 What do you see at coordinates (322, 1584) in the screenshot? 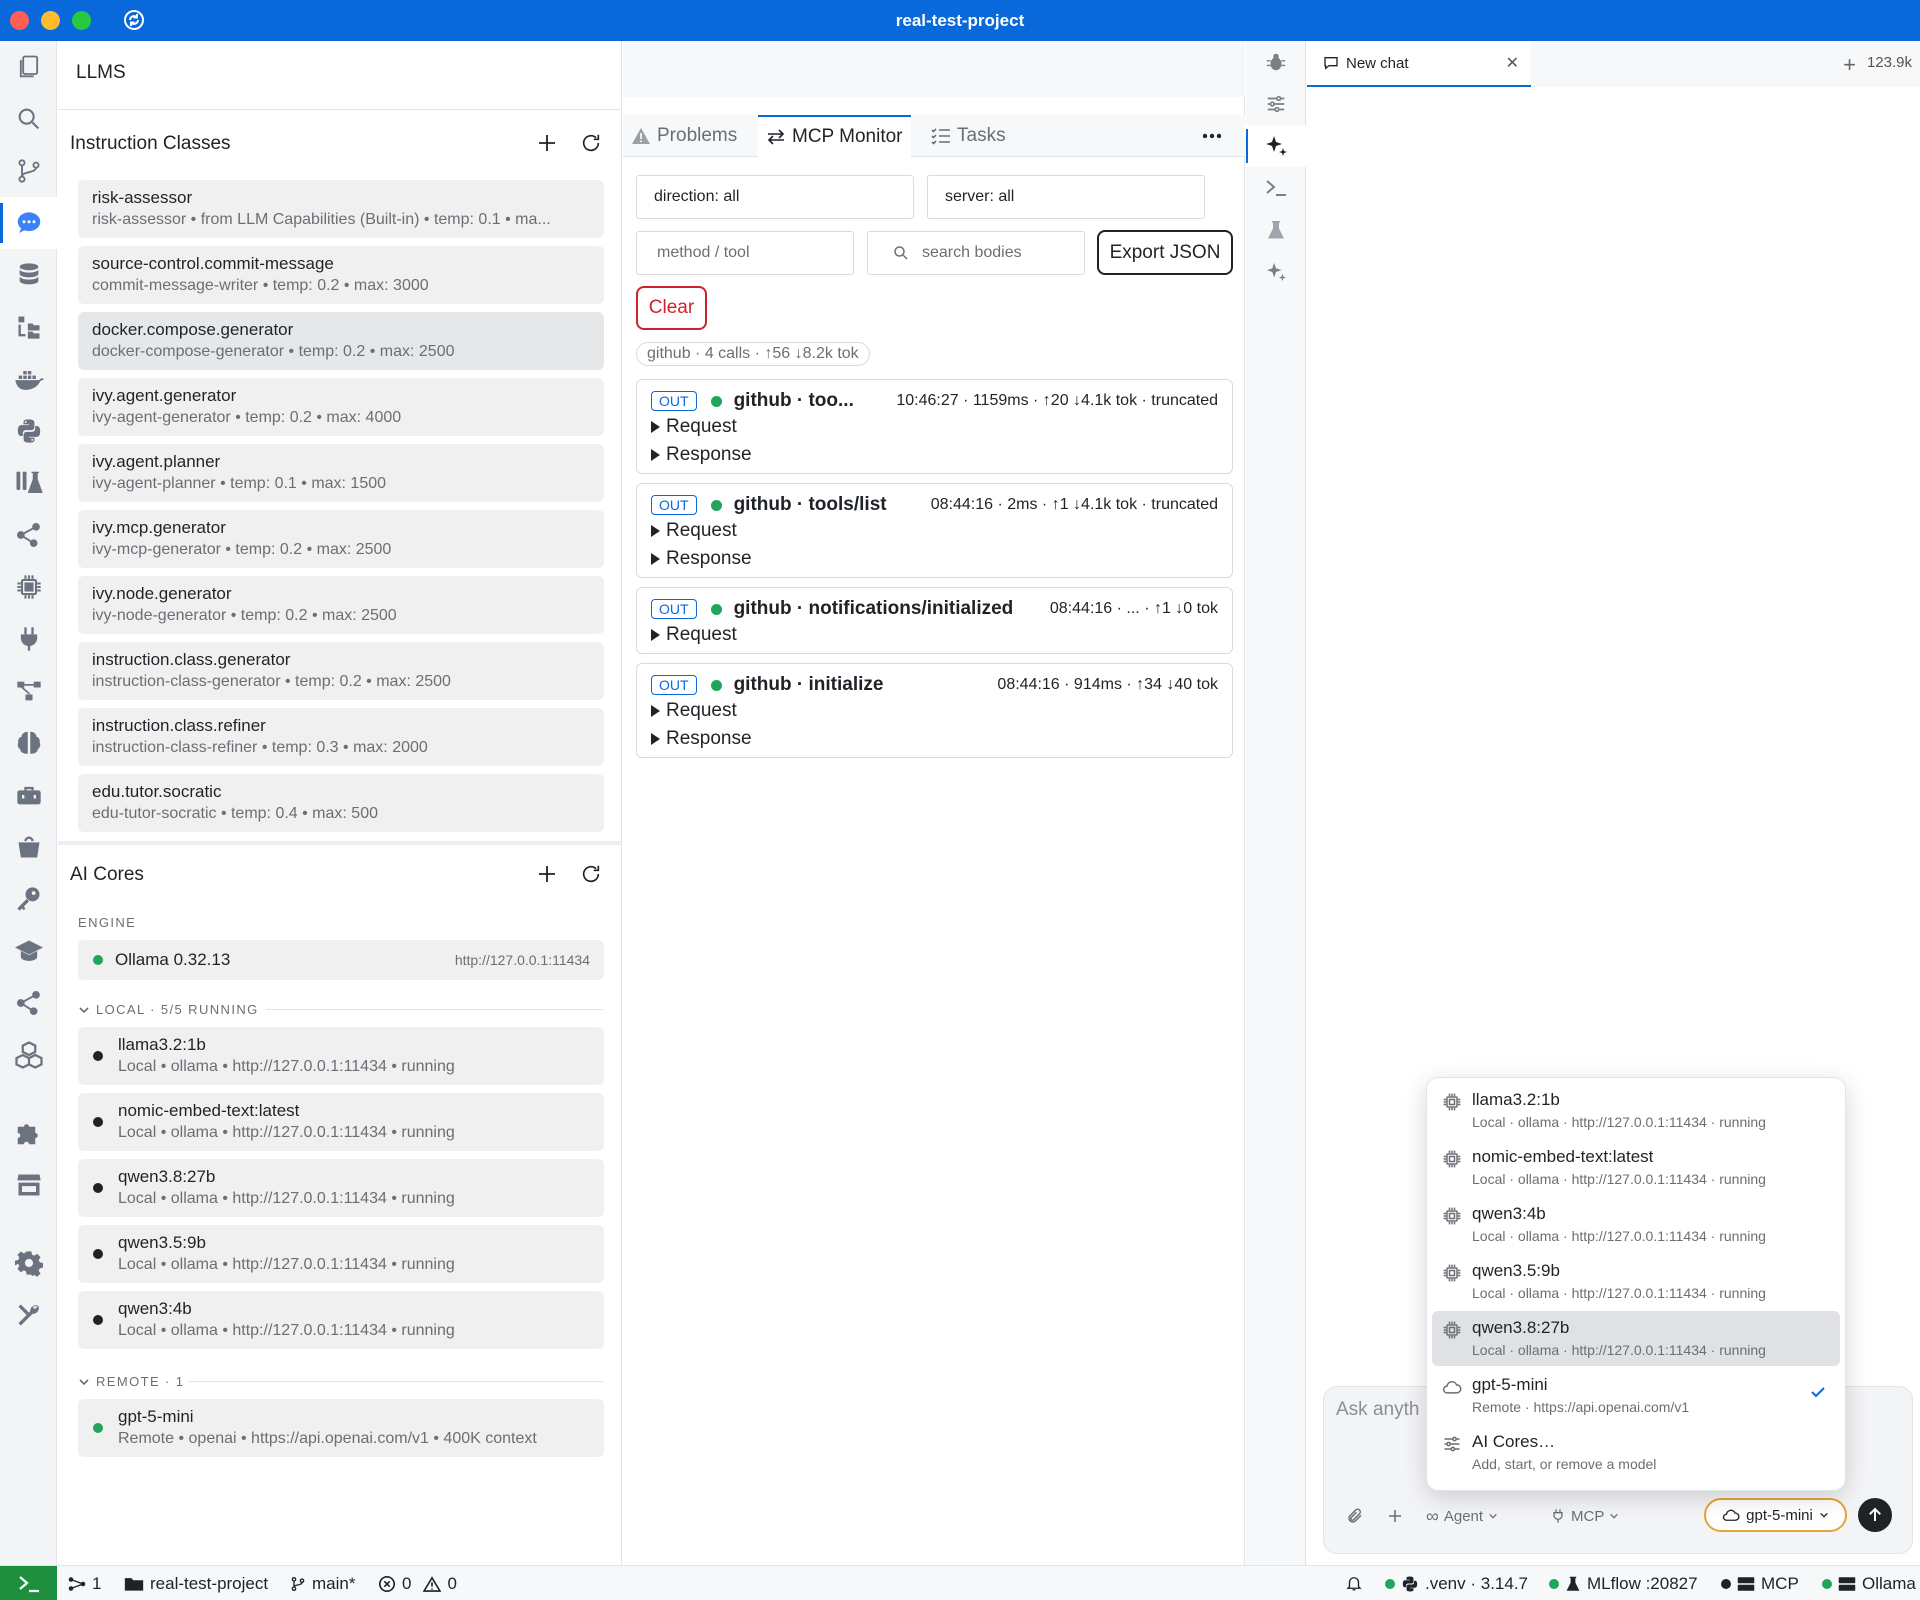
I see `branch-status: main*` at bounding box center [322, 1584].